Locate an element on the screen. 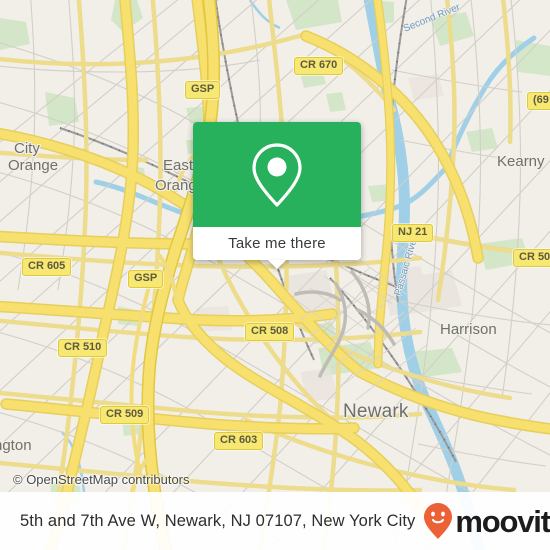 The height and width of the screenshot is (550, 550). map-pin-icon is located at coordinates (277, 175).